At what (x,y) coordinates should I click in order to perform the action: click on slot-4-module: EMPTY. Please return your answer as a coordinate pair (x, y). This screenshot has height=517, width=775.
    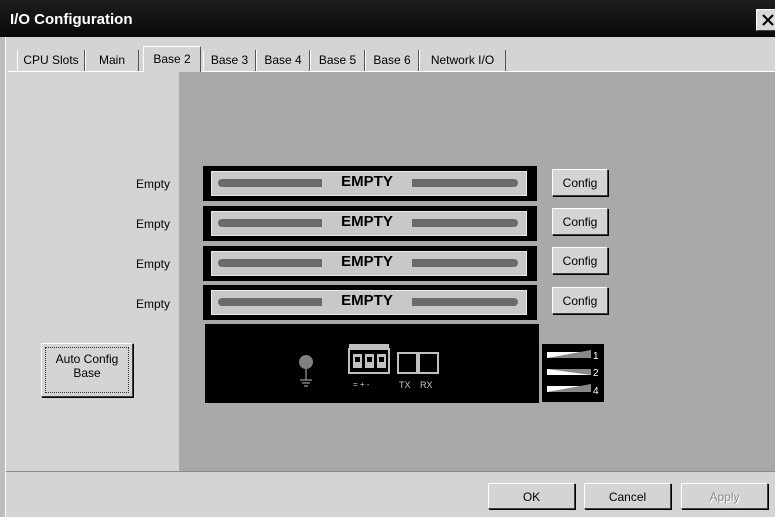
    Looking at the image, I should click on (370, 302).